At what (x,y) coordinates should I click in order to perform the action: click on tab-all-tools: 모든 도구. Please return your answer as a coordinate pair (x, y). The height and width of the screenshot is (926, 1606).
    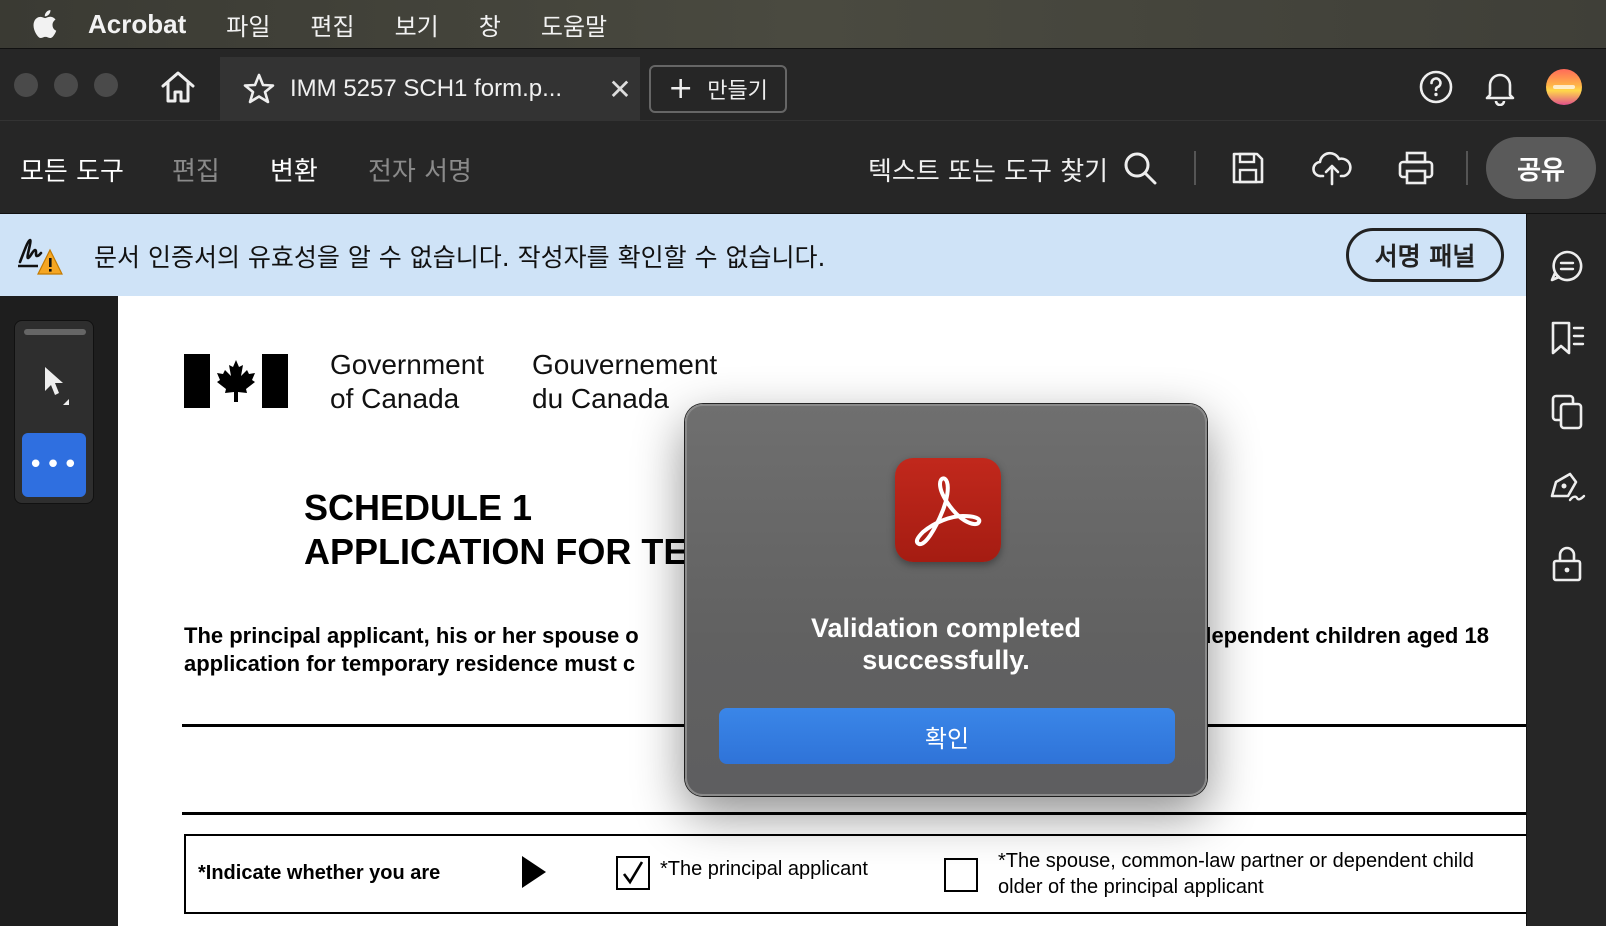
    Looking at the image, I should click on (72, 169).